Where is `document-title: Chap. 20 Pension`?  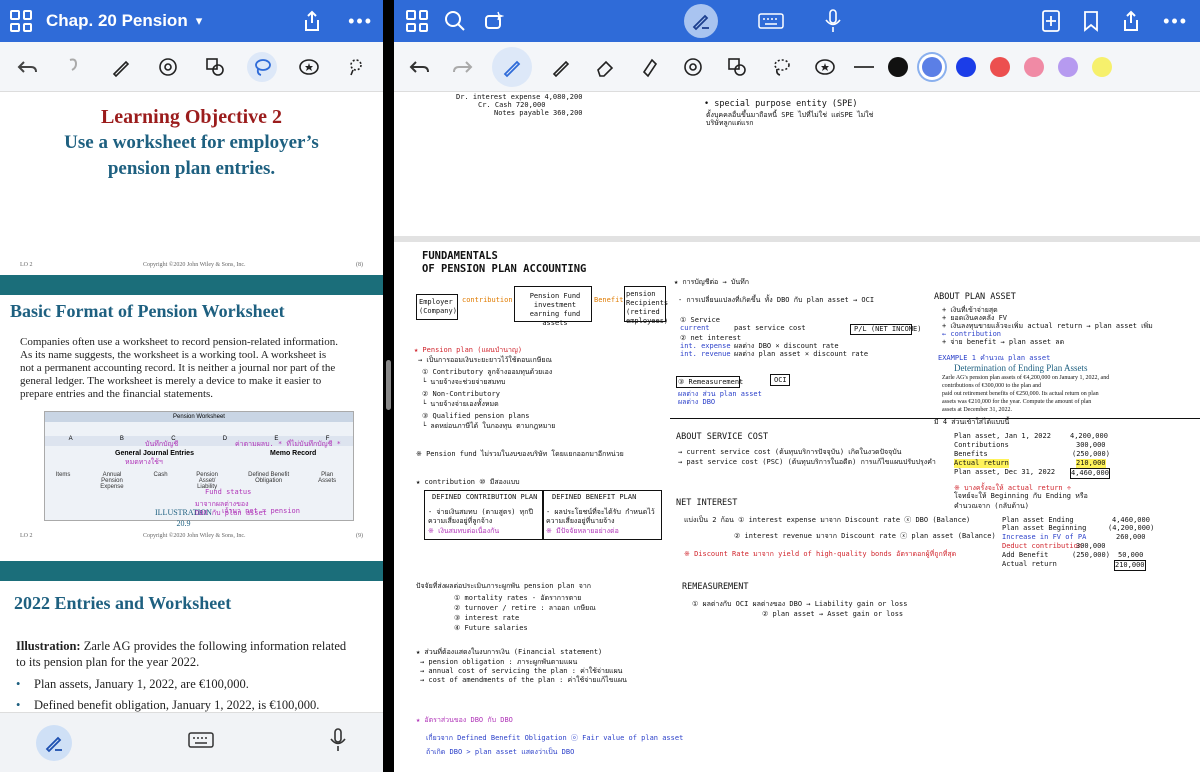 document-title: Chap. 20 Pension is located at coordinates (117, 21).